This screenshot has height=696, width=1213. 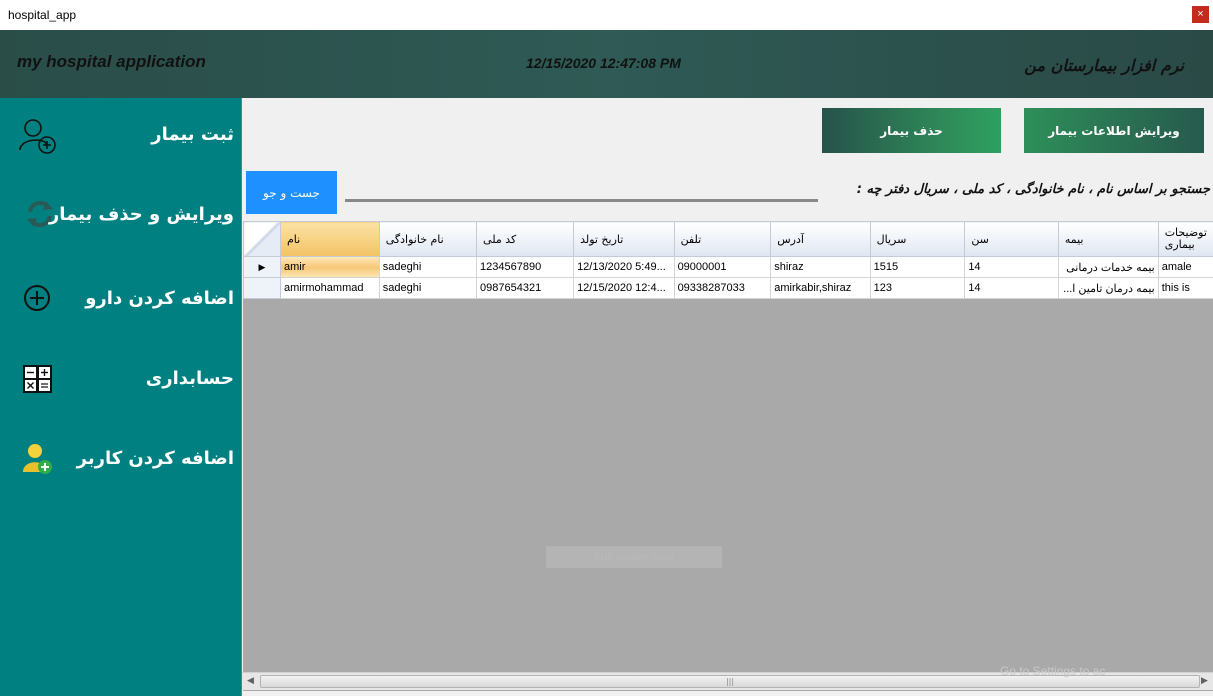 What do you see at coordinates (189, 378) in the screenshot?
I see `sidebar-item-label: حسابداری` at bounding box center [189, 378].